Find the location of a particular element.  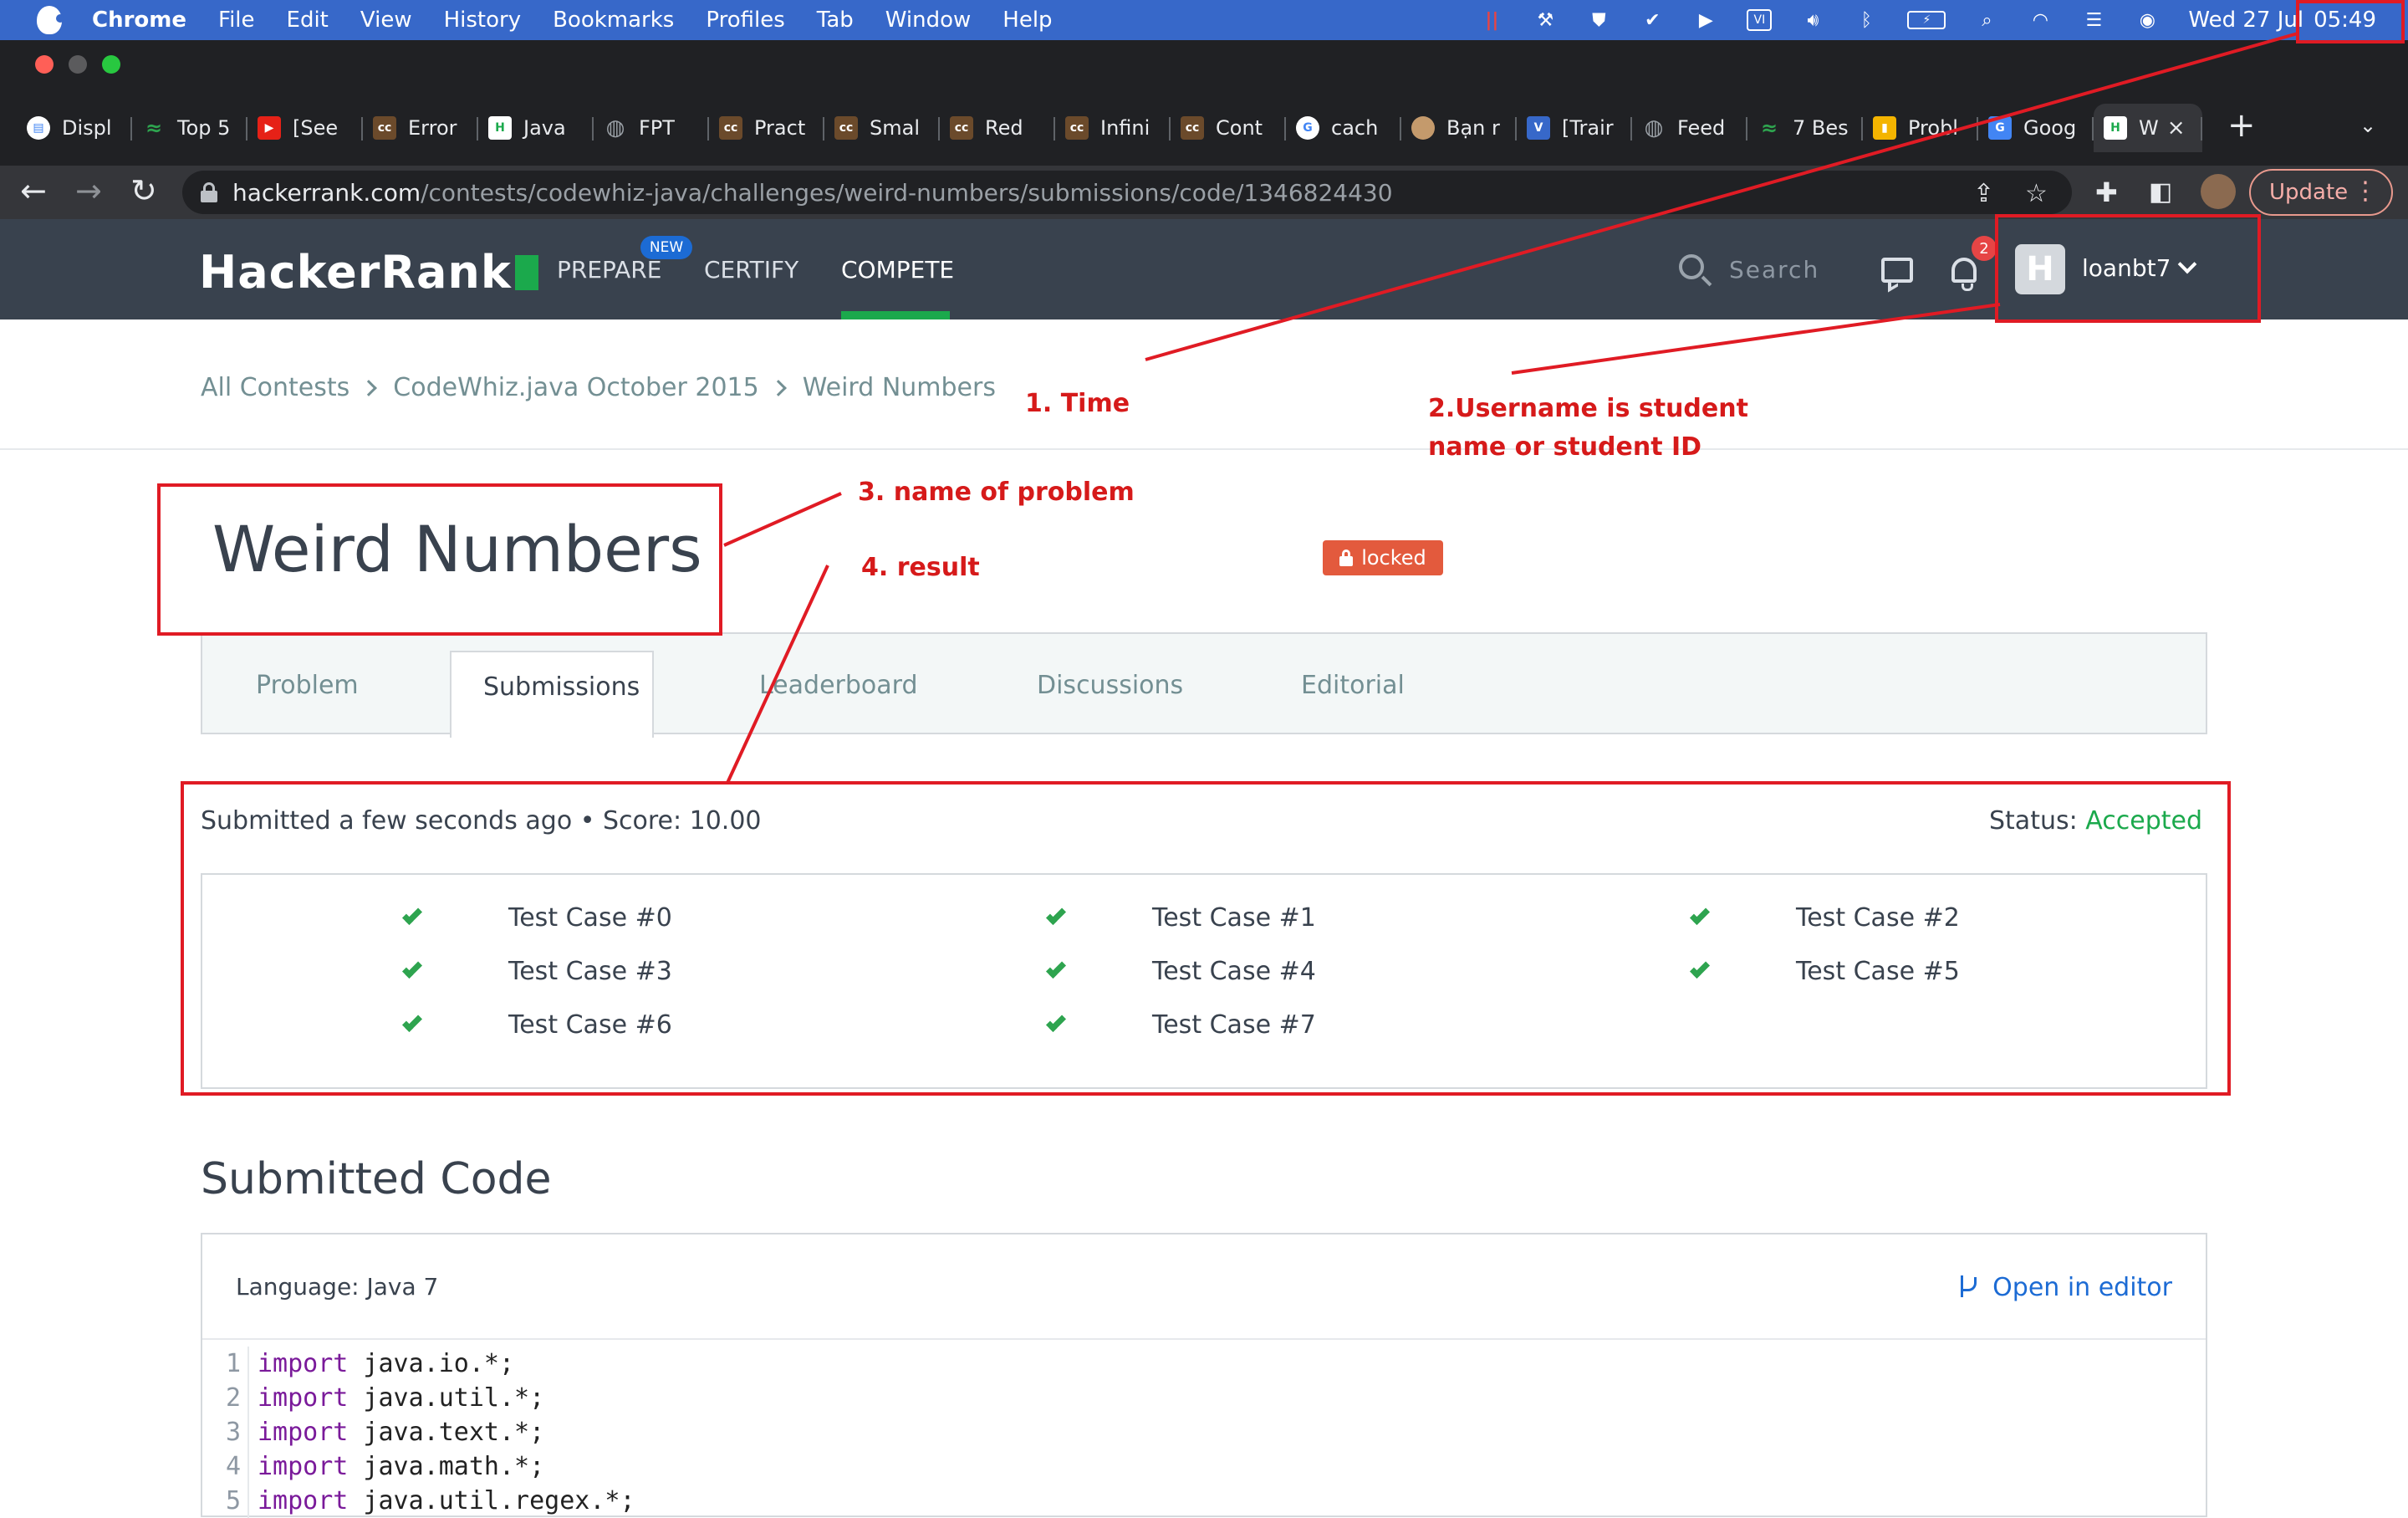

bookmark-star-icon: ☆ is located at coordinates (2037, 193).